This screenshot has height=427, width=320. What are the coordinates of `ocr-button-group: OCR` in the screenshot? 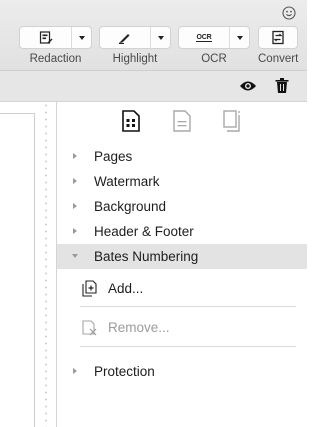 It's located at (214, 37).